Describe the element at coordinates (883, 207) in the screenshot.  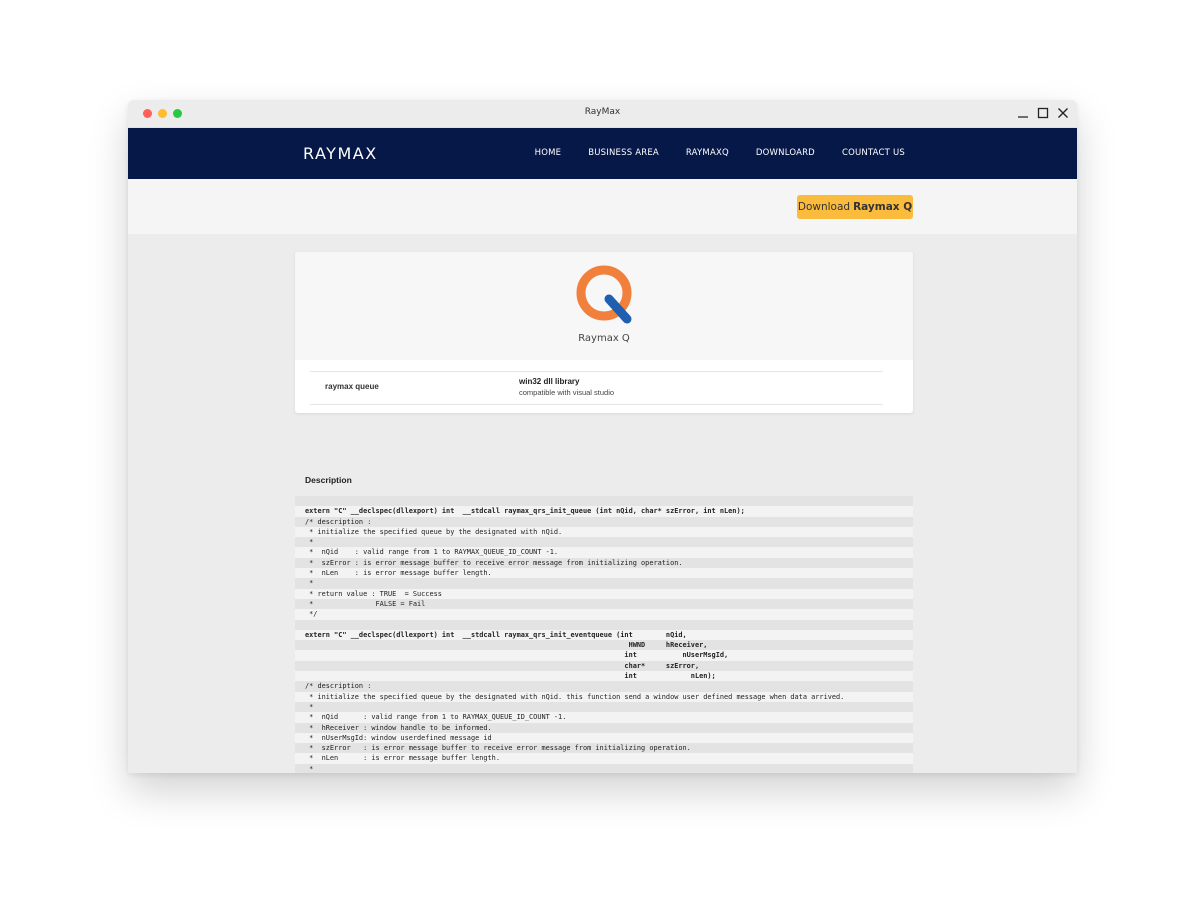
I see `download-button-product: Raymax Q` at that location.